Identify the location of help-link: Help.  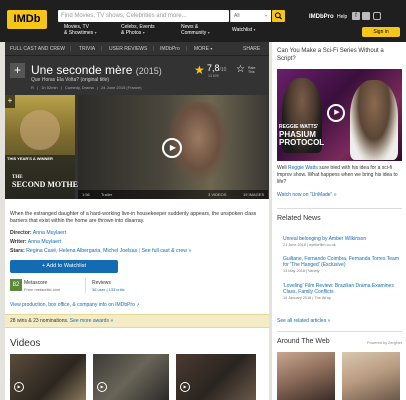
(342, 17).